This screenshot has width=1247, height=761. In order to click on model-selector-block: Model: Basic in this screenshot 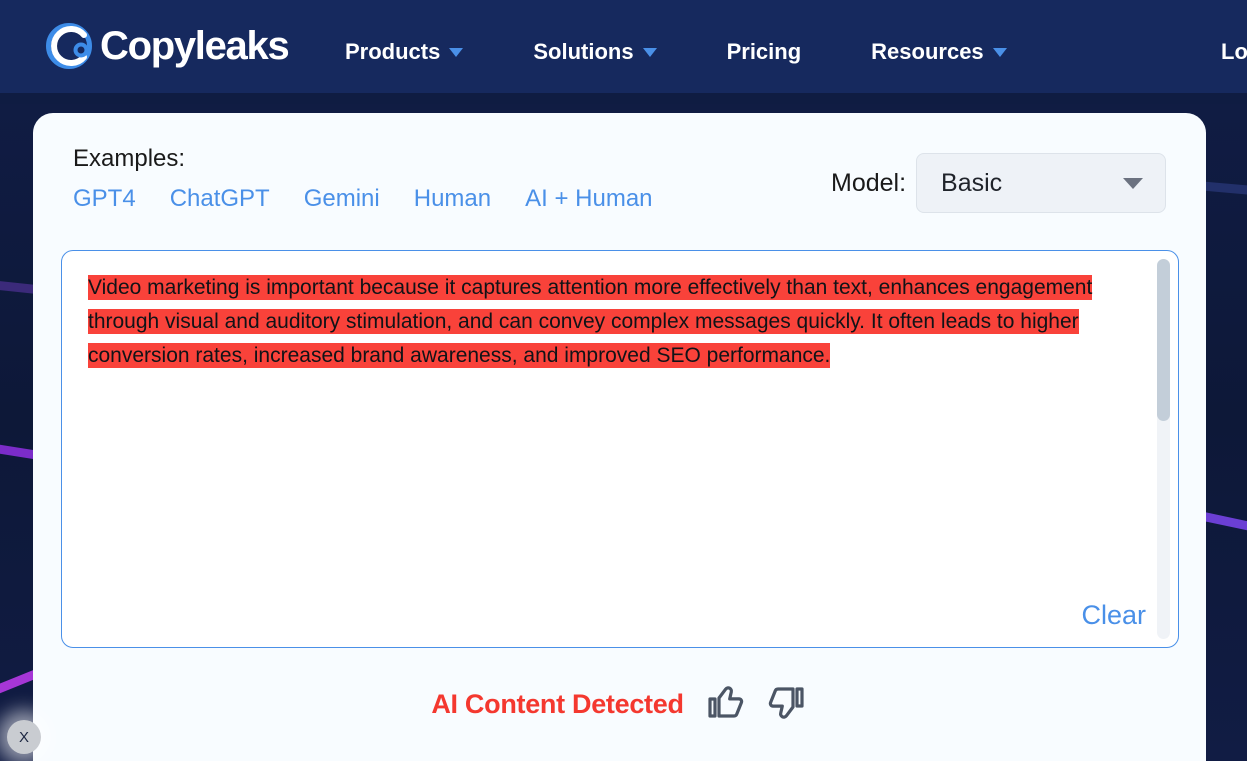, I will do `click(999, 183)`.